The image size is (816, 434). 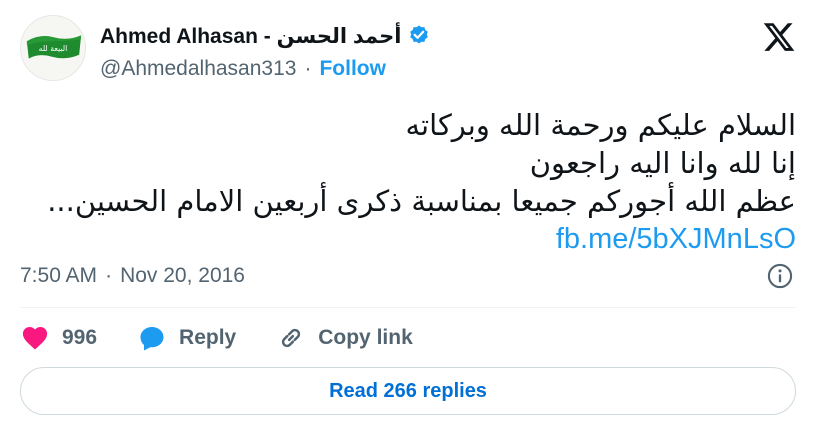 What do you see at coordinates (779, 37) in the screenshot?
I see `x-logo-icon` at bounding box center [779, 37].